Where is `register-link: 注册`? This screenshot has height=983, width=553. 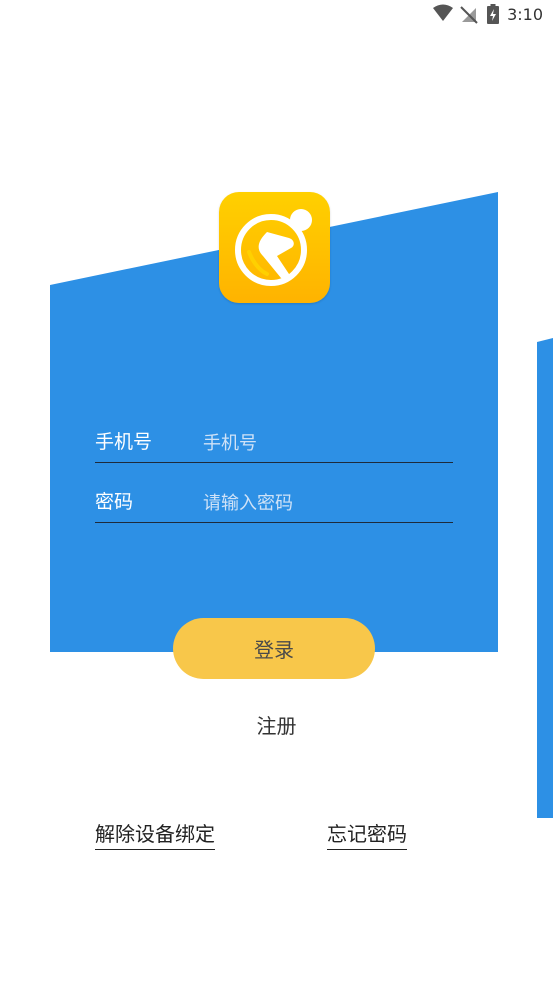
register-link: 注册 is located at coordinates (276, 724).